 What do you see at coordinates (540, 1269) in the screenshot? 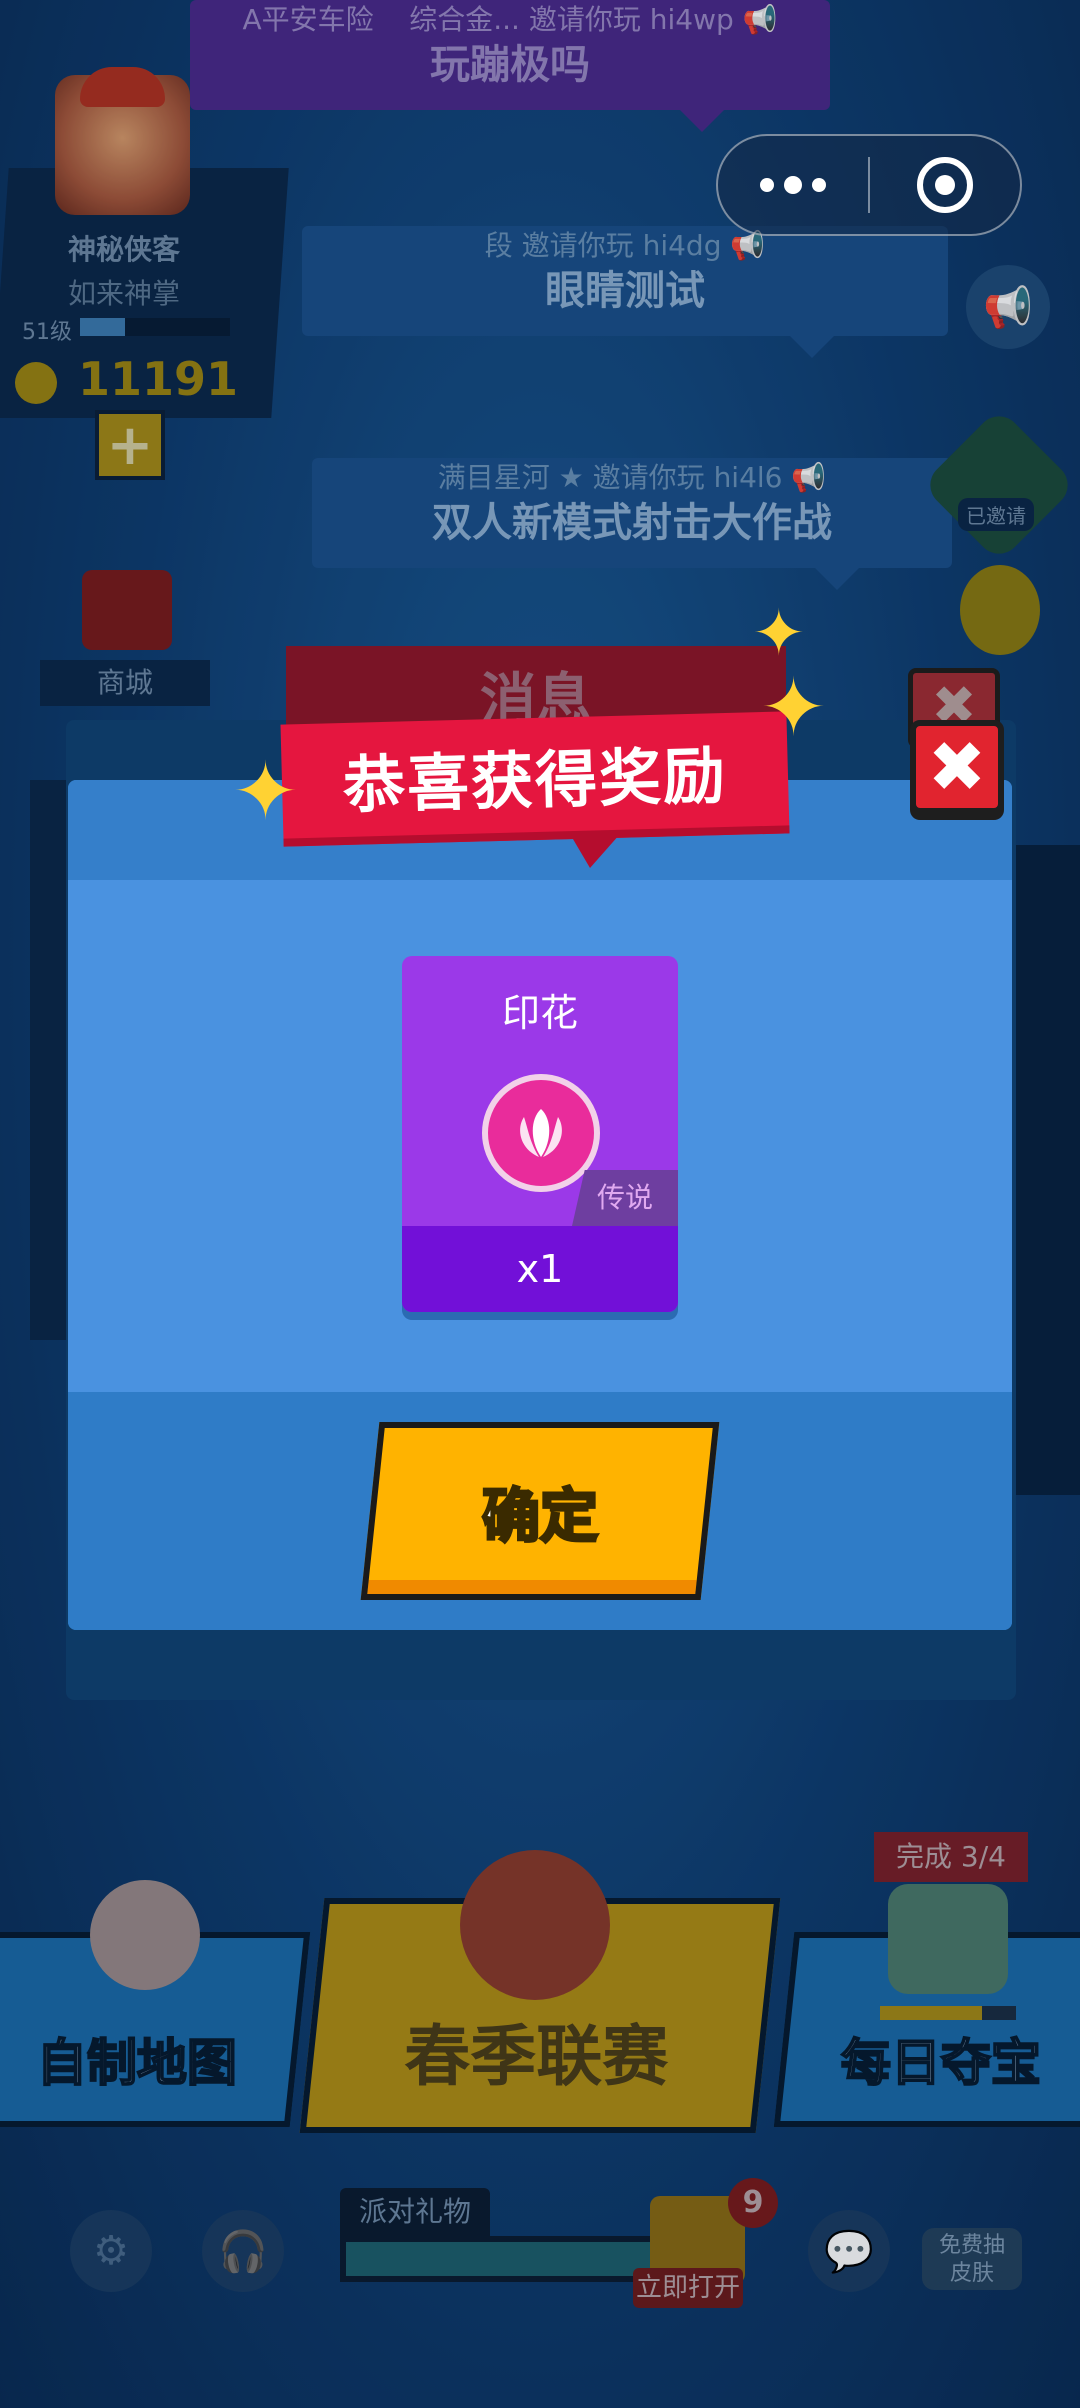
I see `reward-quantity: x1` at bounding box center [540, 1269].